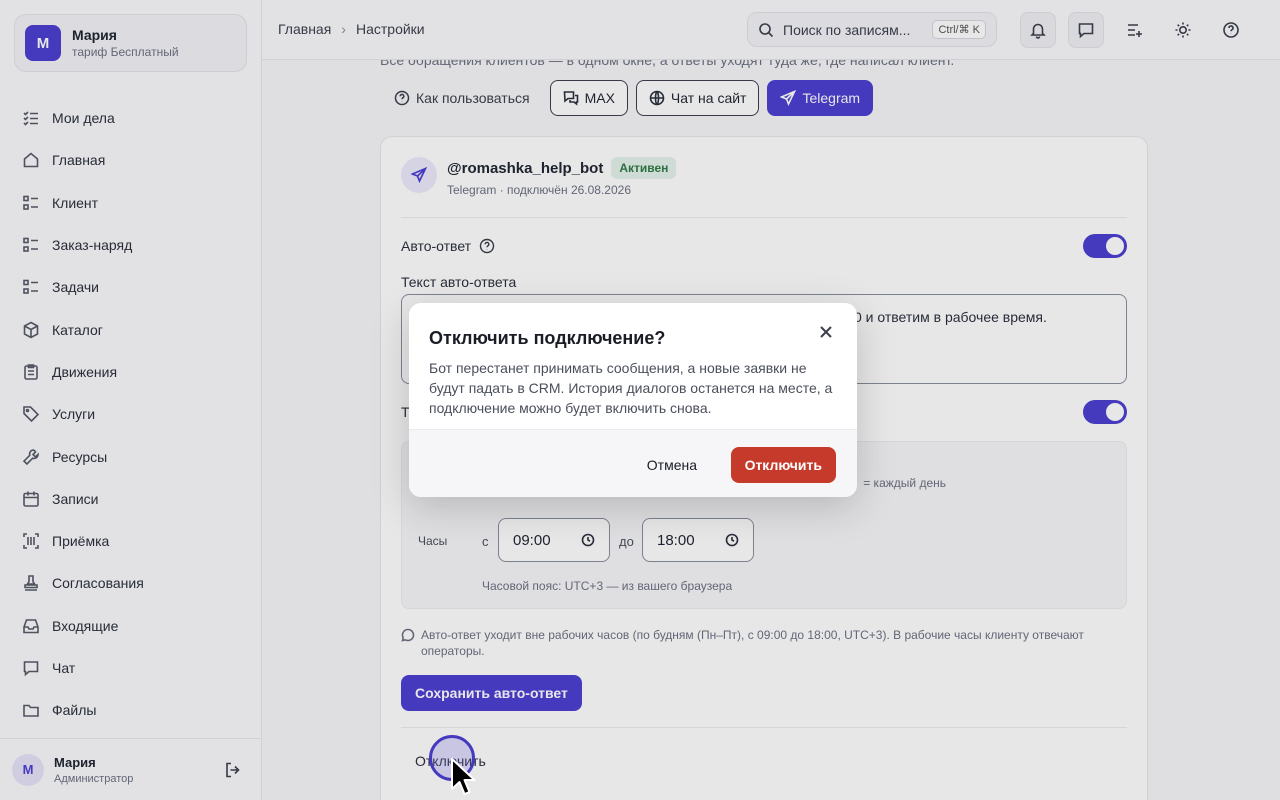 The image size is (1280, 800). Describe the element at coordinates (547, 338) in the screenshot. I see `dialog-title: Отключить подключение?` at that location.